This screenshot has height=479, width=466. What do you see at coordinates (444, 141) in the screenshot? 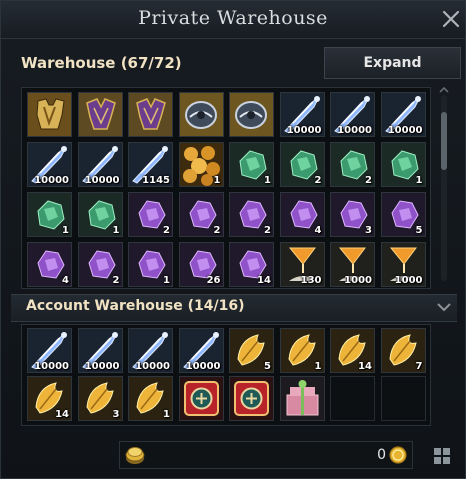
I see `scrollbar-thumb` at bounding box center [444, 141].